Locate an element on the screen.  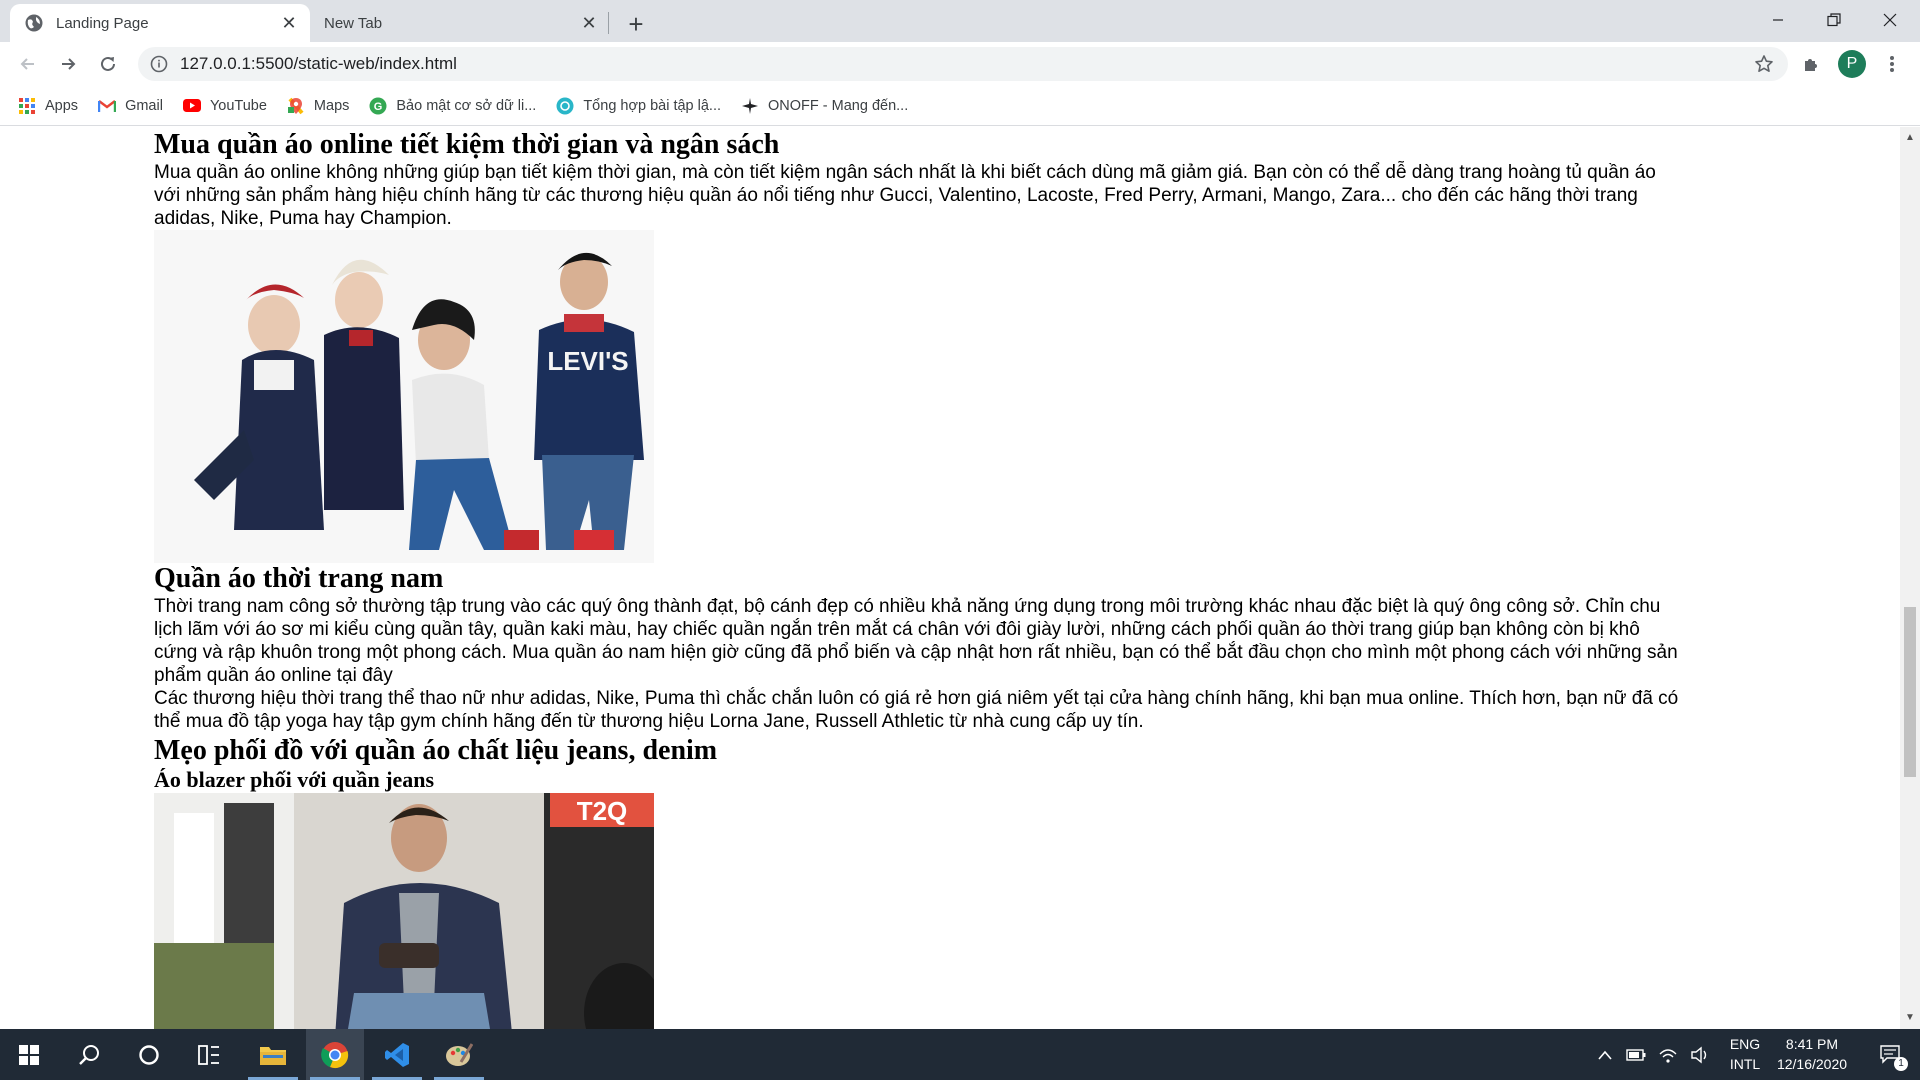
bookmark-maps: Maps is located at coordinates (318, 106).